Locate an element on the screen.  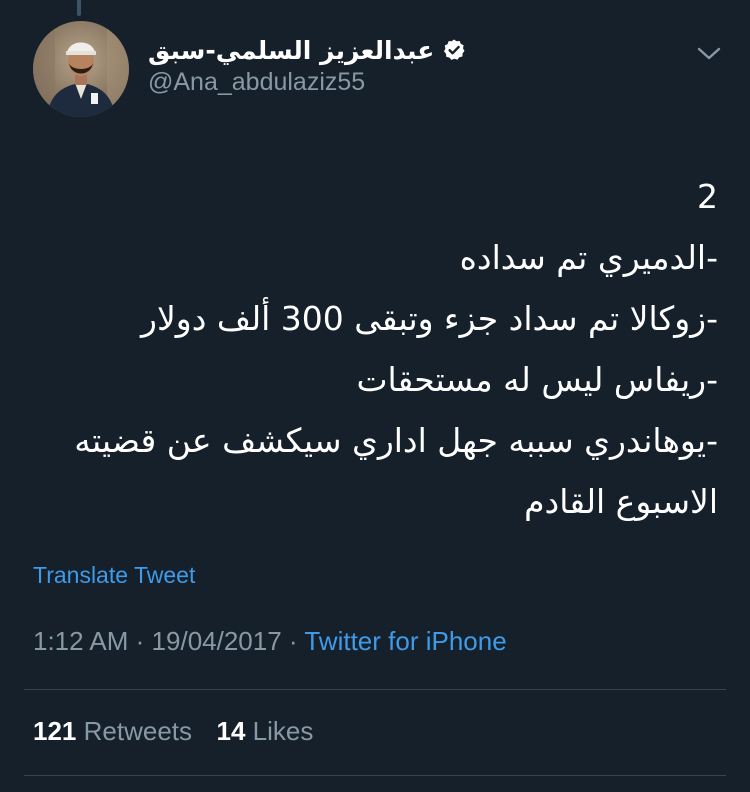
translate-tweet-link: Translate Tweet is located at coordinates (114, 575).